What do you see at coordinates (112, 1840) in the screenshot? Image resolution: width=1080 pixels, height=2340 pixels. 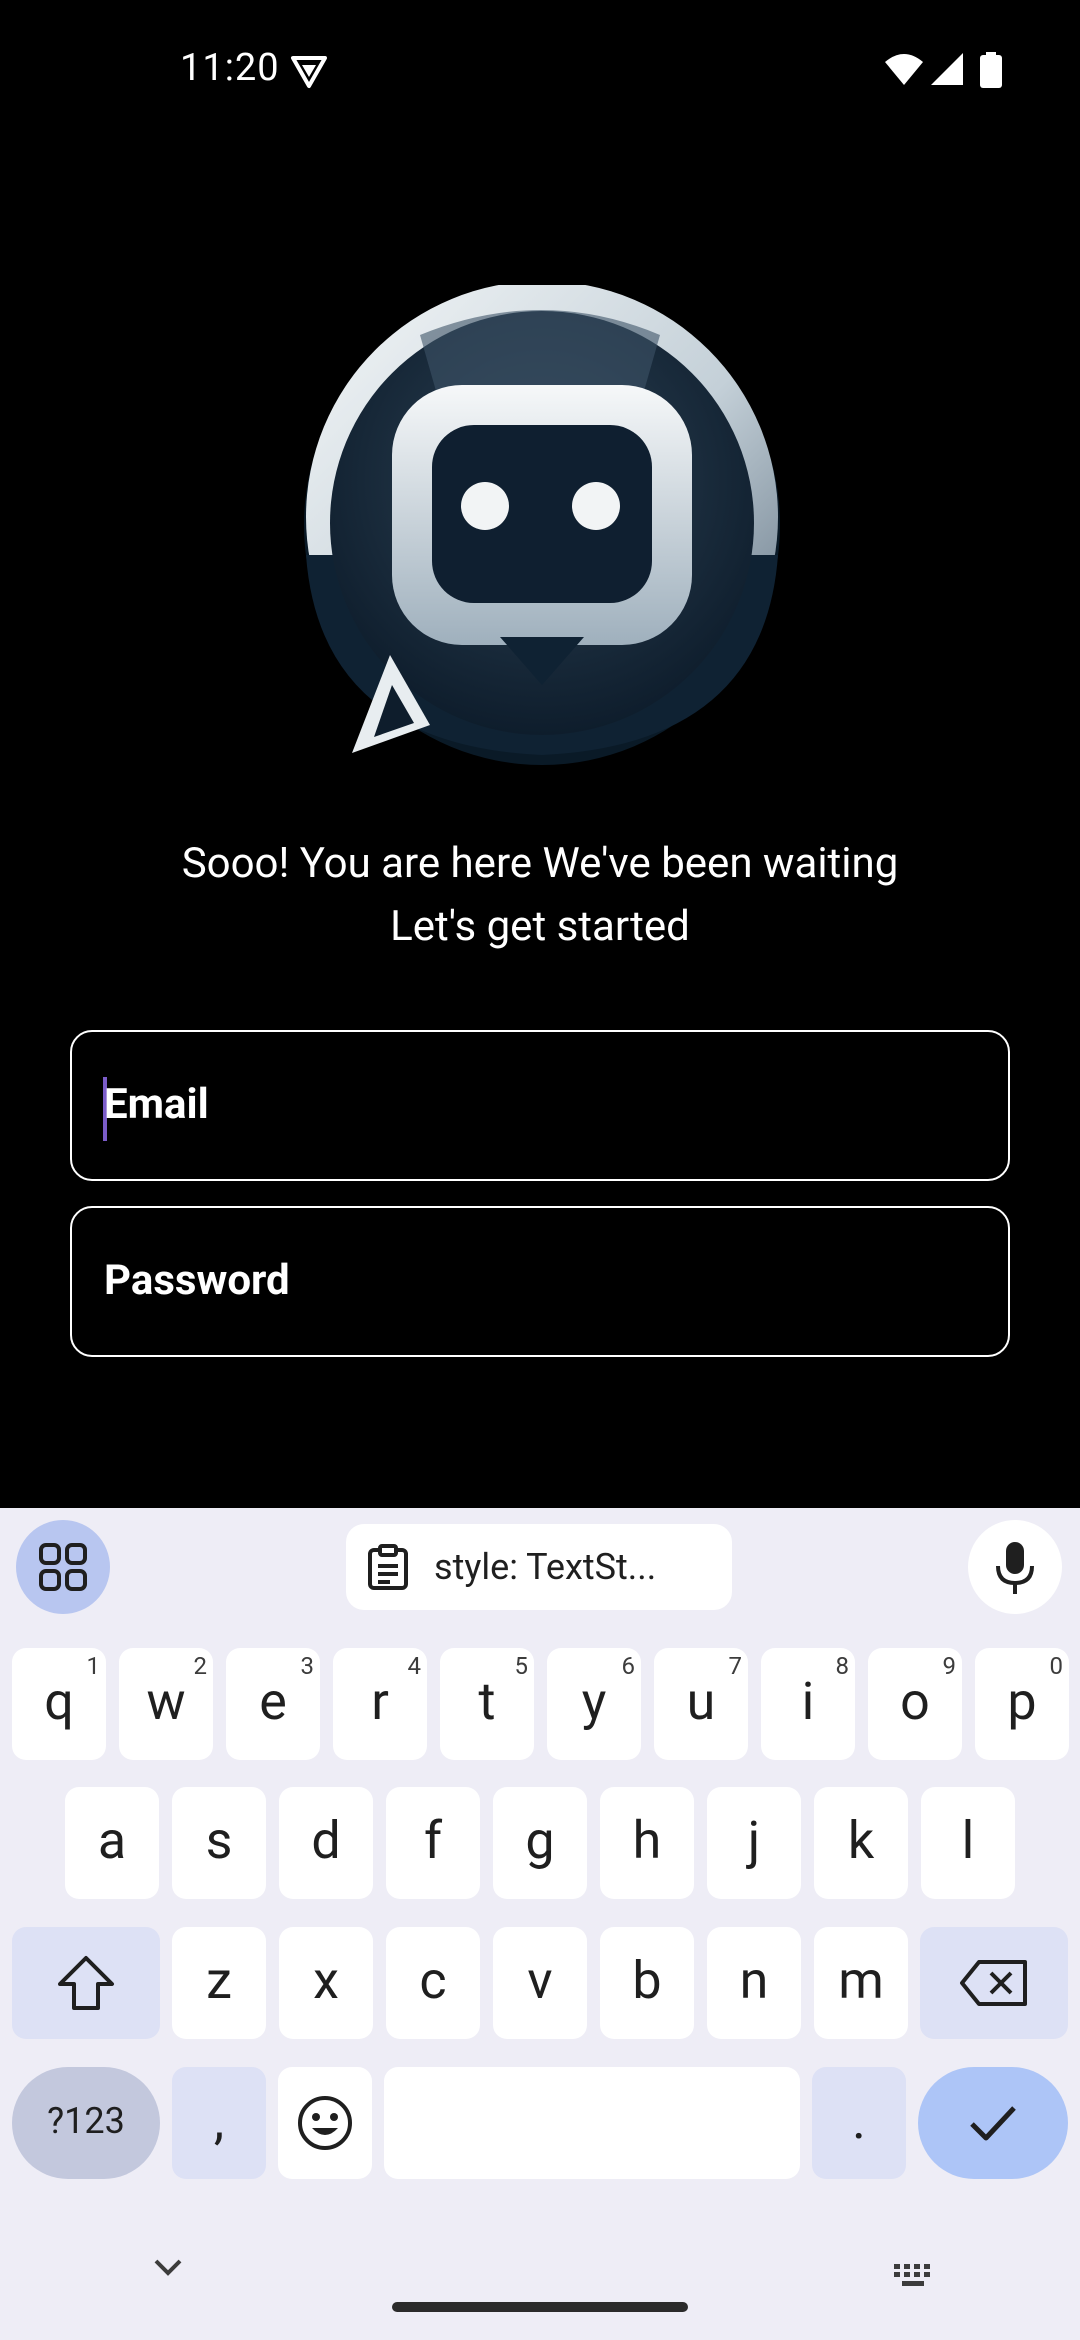 I see `key-label: a` at bounding box center [112, 1840].